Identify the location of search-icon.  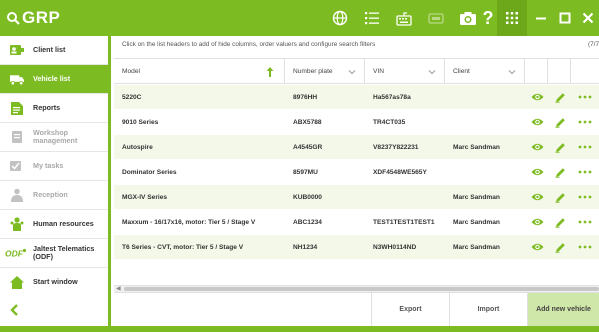
(13, 18).